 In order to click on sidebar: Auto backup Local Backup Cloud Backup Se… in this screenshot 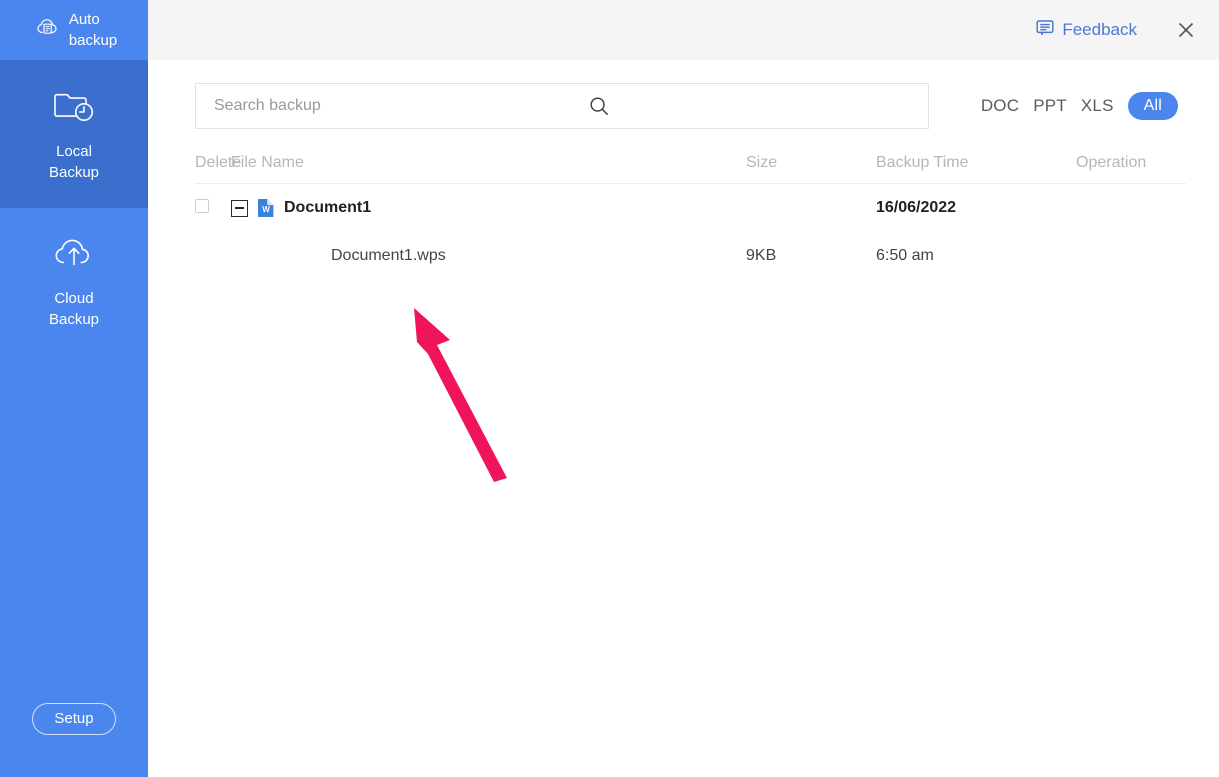, I will do `click(74, 388)`.